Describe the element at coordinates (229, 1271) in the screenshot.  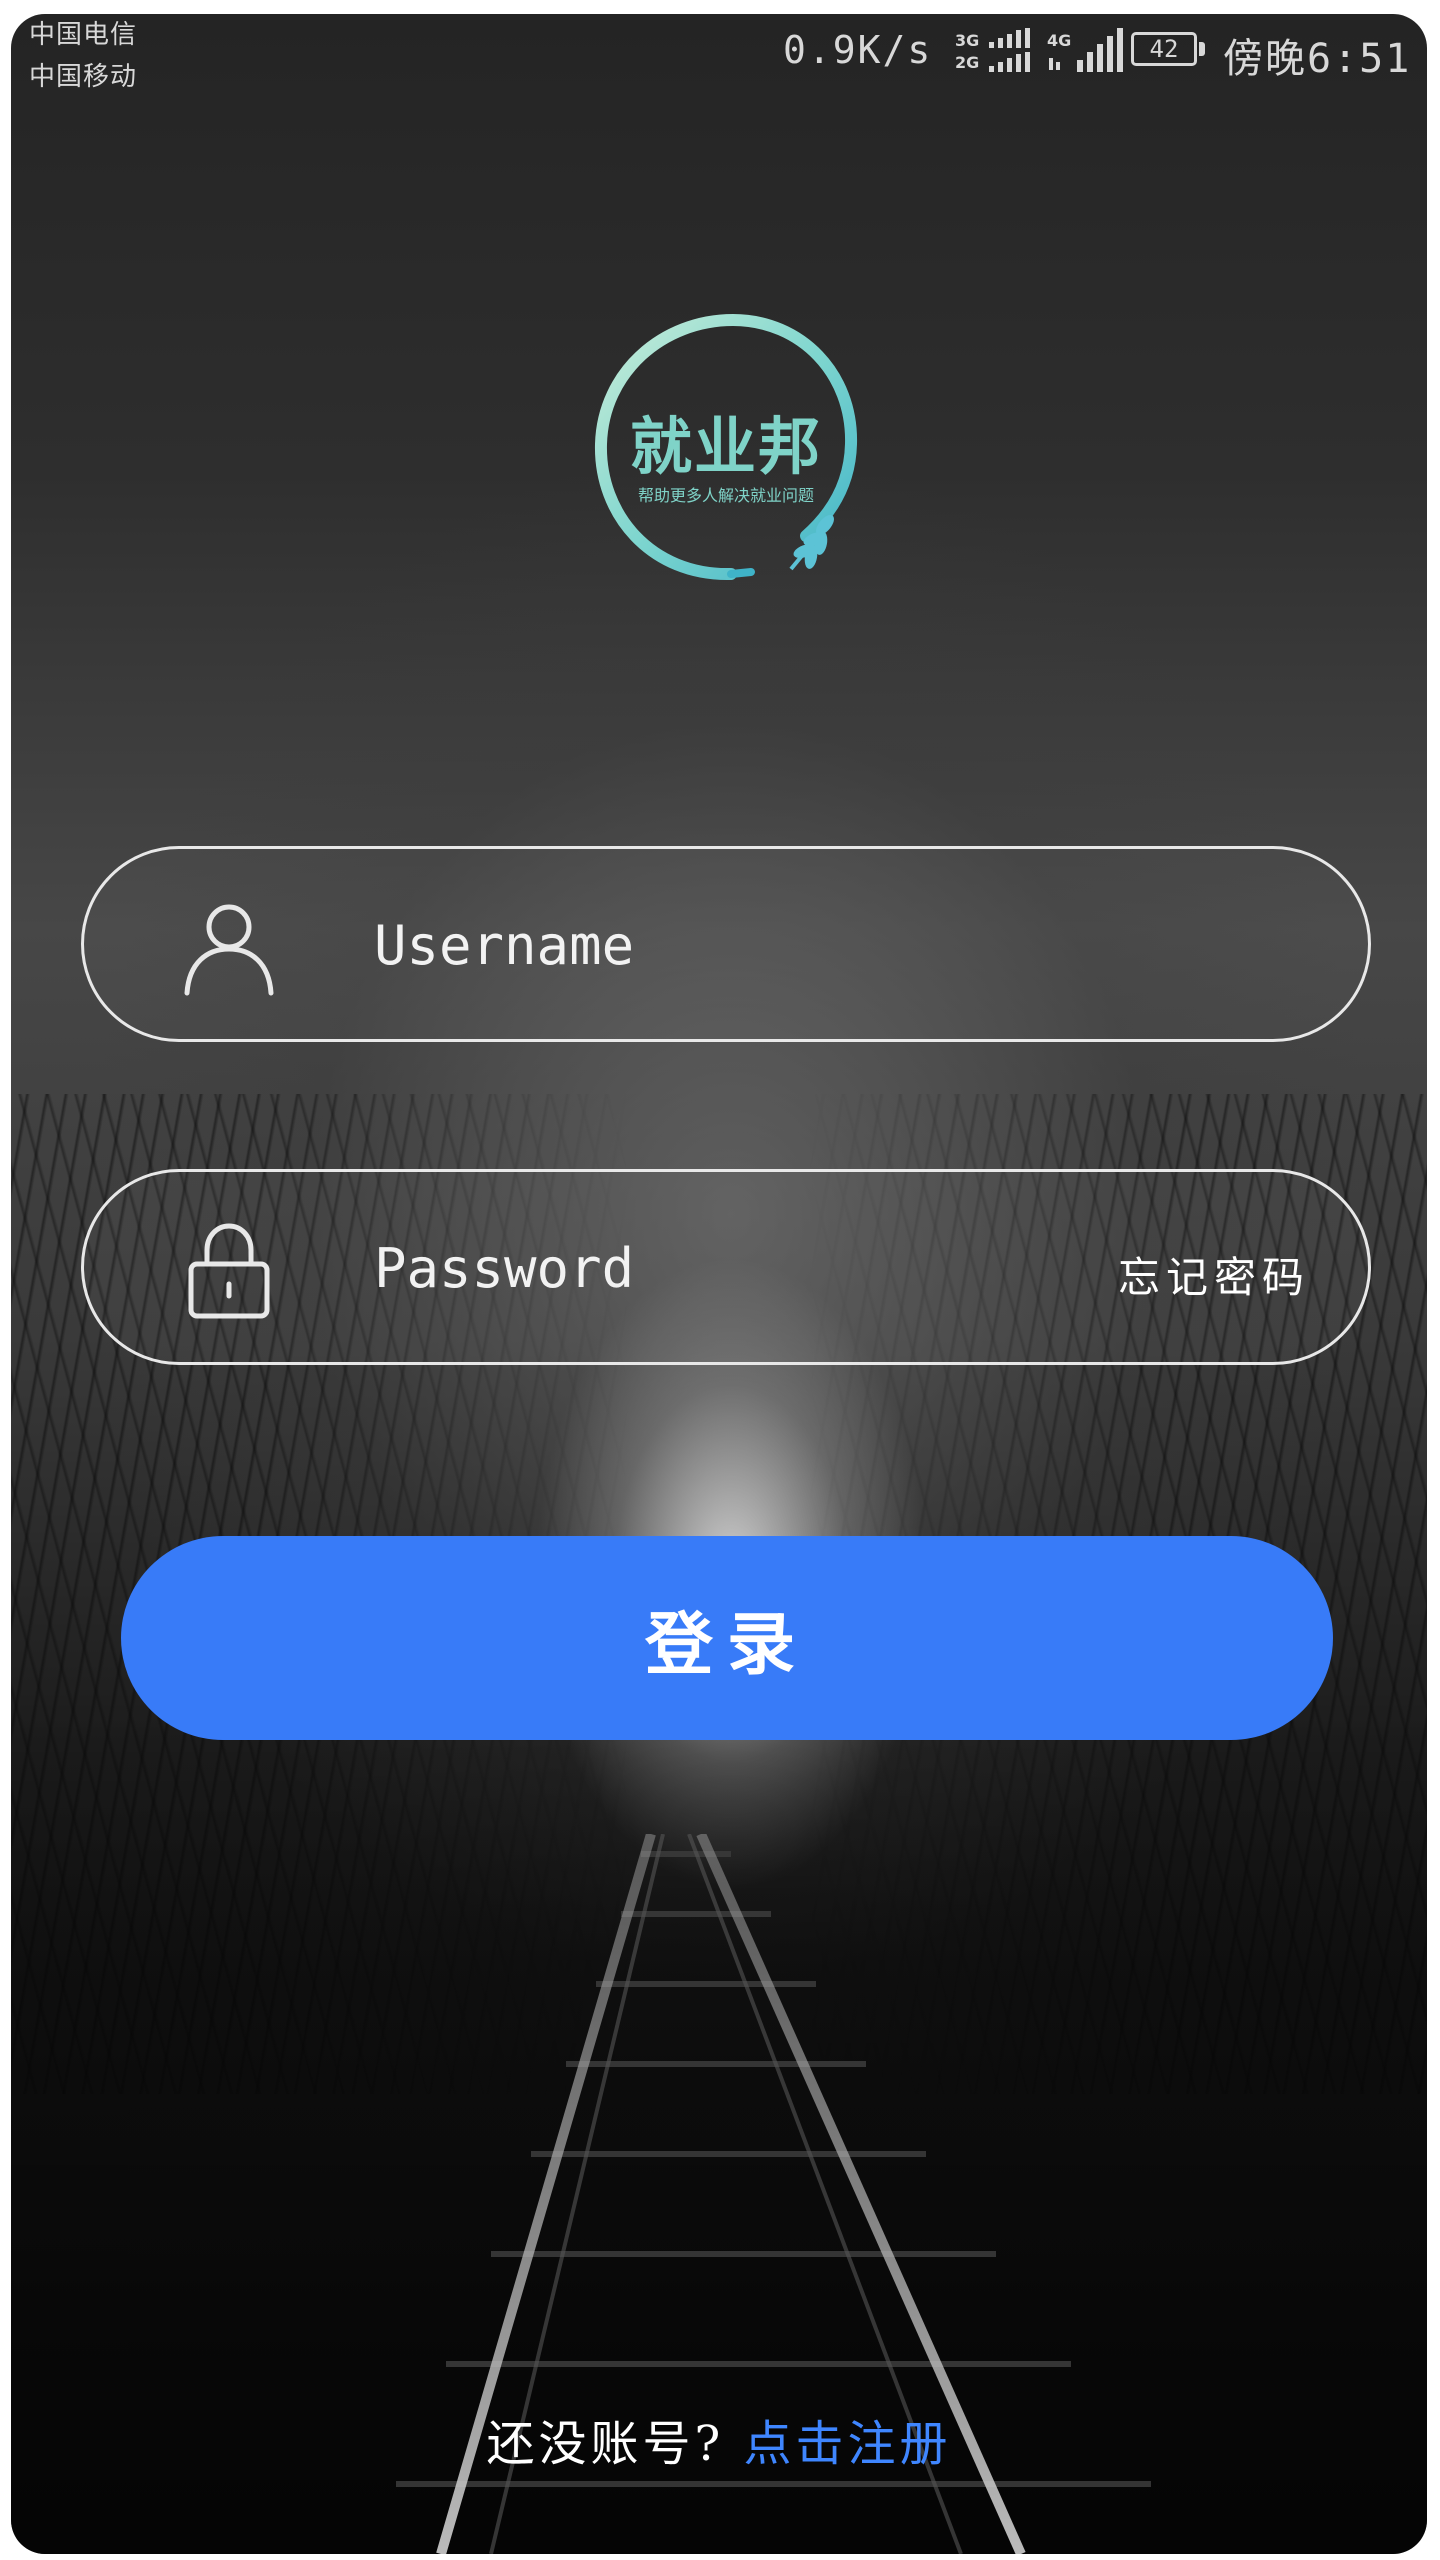
I see `lock-icon` at that location.